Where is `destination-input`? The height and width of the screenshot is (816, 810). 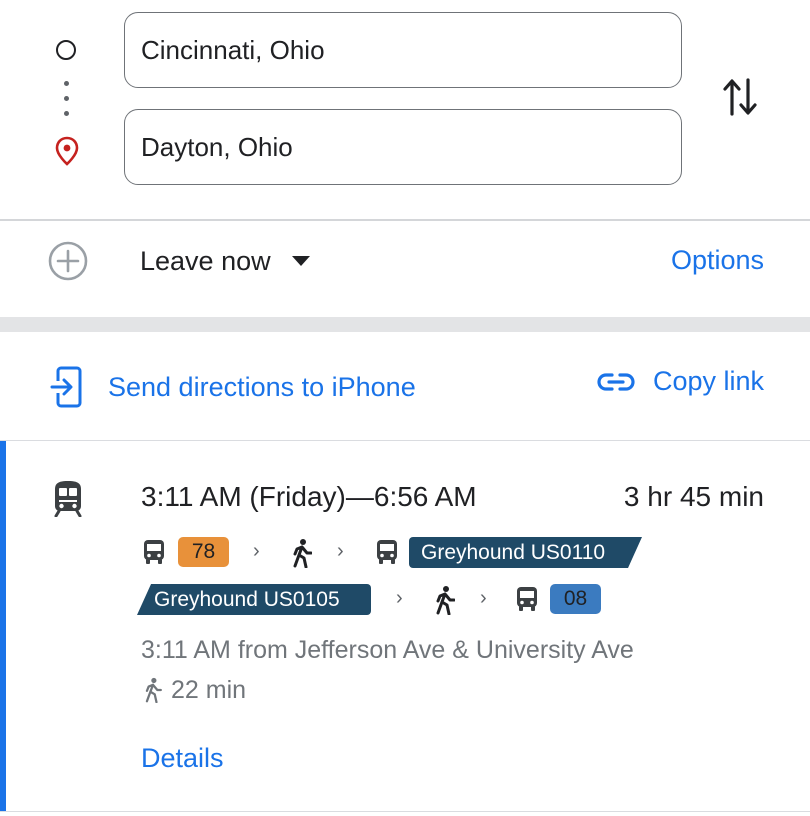
destination-input is located at coordinates (411, 147).